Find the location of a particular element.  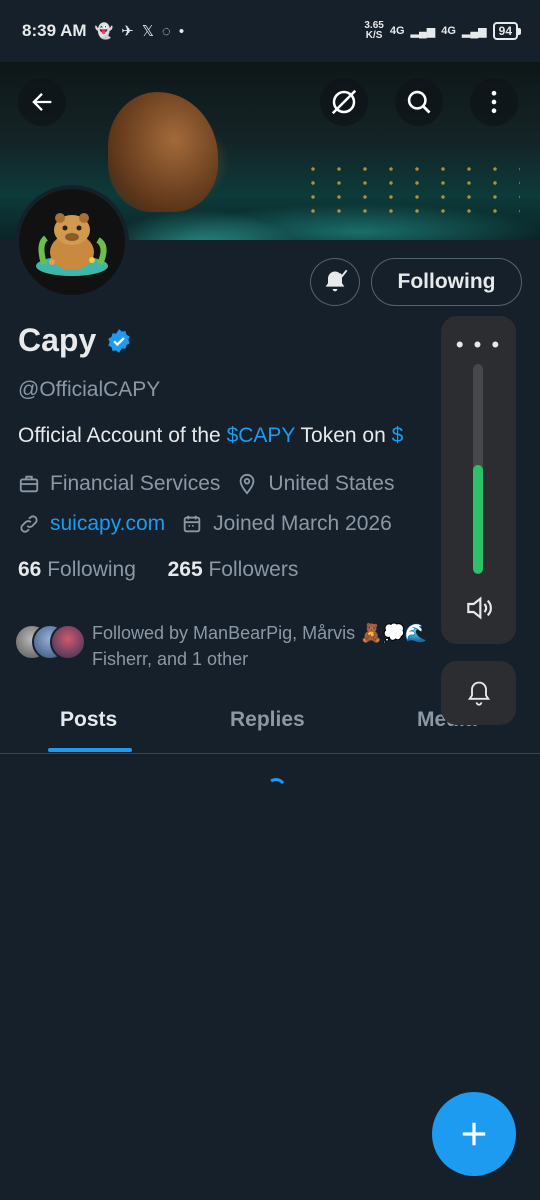

bell-subscribed-icon is located at coordinates (336, 280).